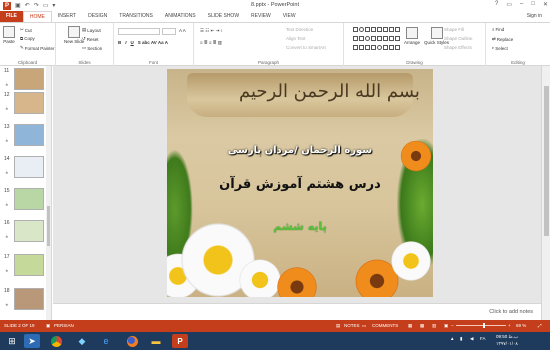  Describe the element at coordinates (481, 325) in the screenshot. I see `zoom-slider` at that location.